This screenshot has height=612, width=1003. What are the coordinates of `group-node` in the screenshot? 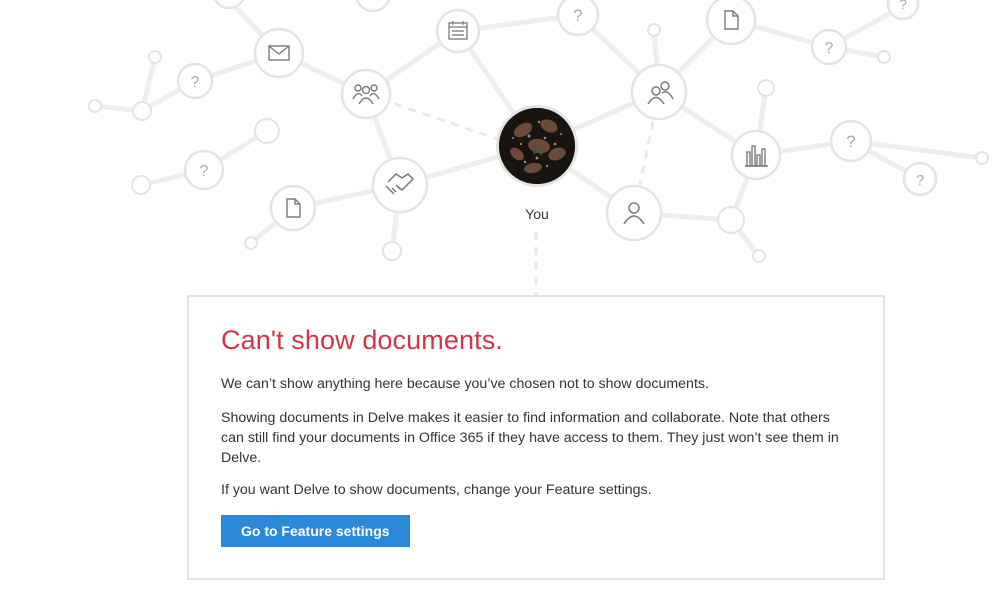 It's located at (366, 94).